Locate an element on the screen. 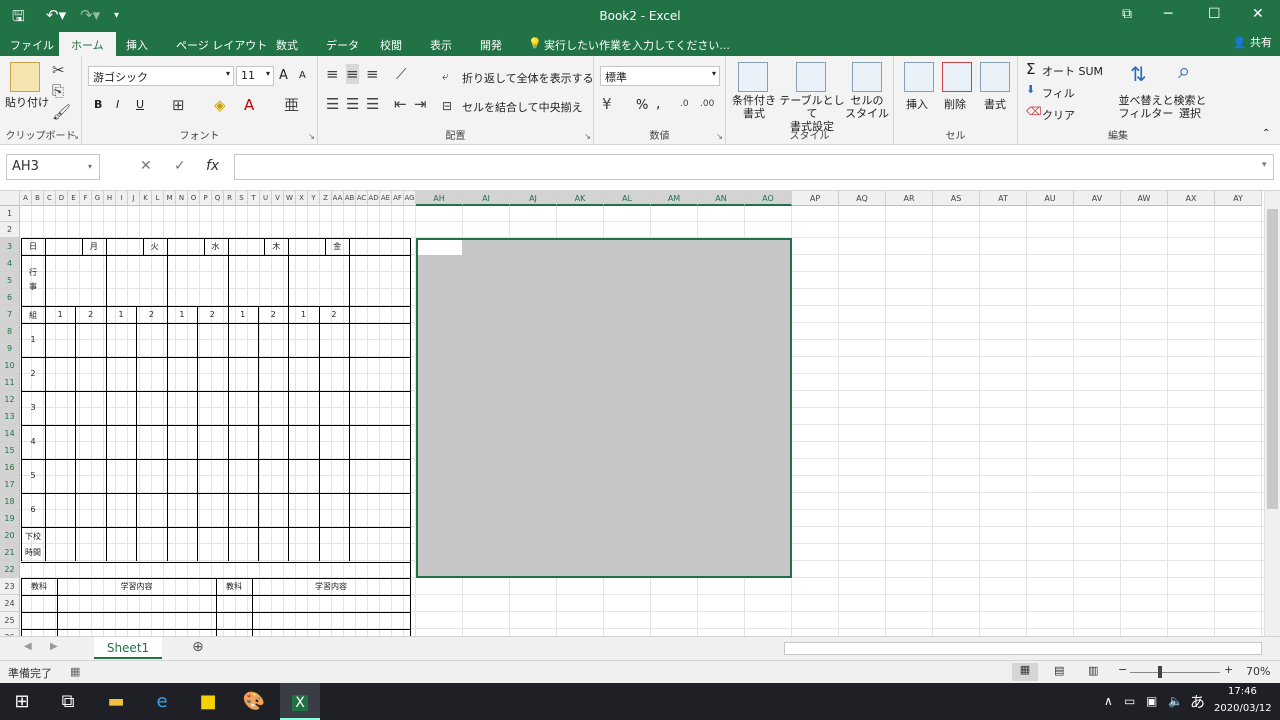 This screenshot has width=1280, height=720. cancel-entry-icon: ✕ is located at coordinates (146, 166).